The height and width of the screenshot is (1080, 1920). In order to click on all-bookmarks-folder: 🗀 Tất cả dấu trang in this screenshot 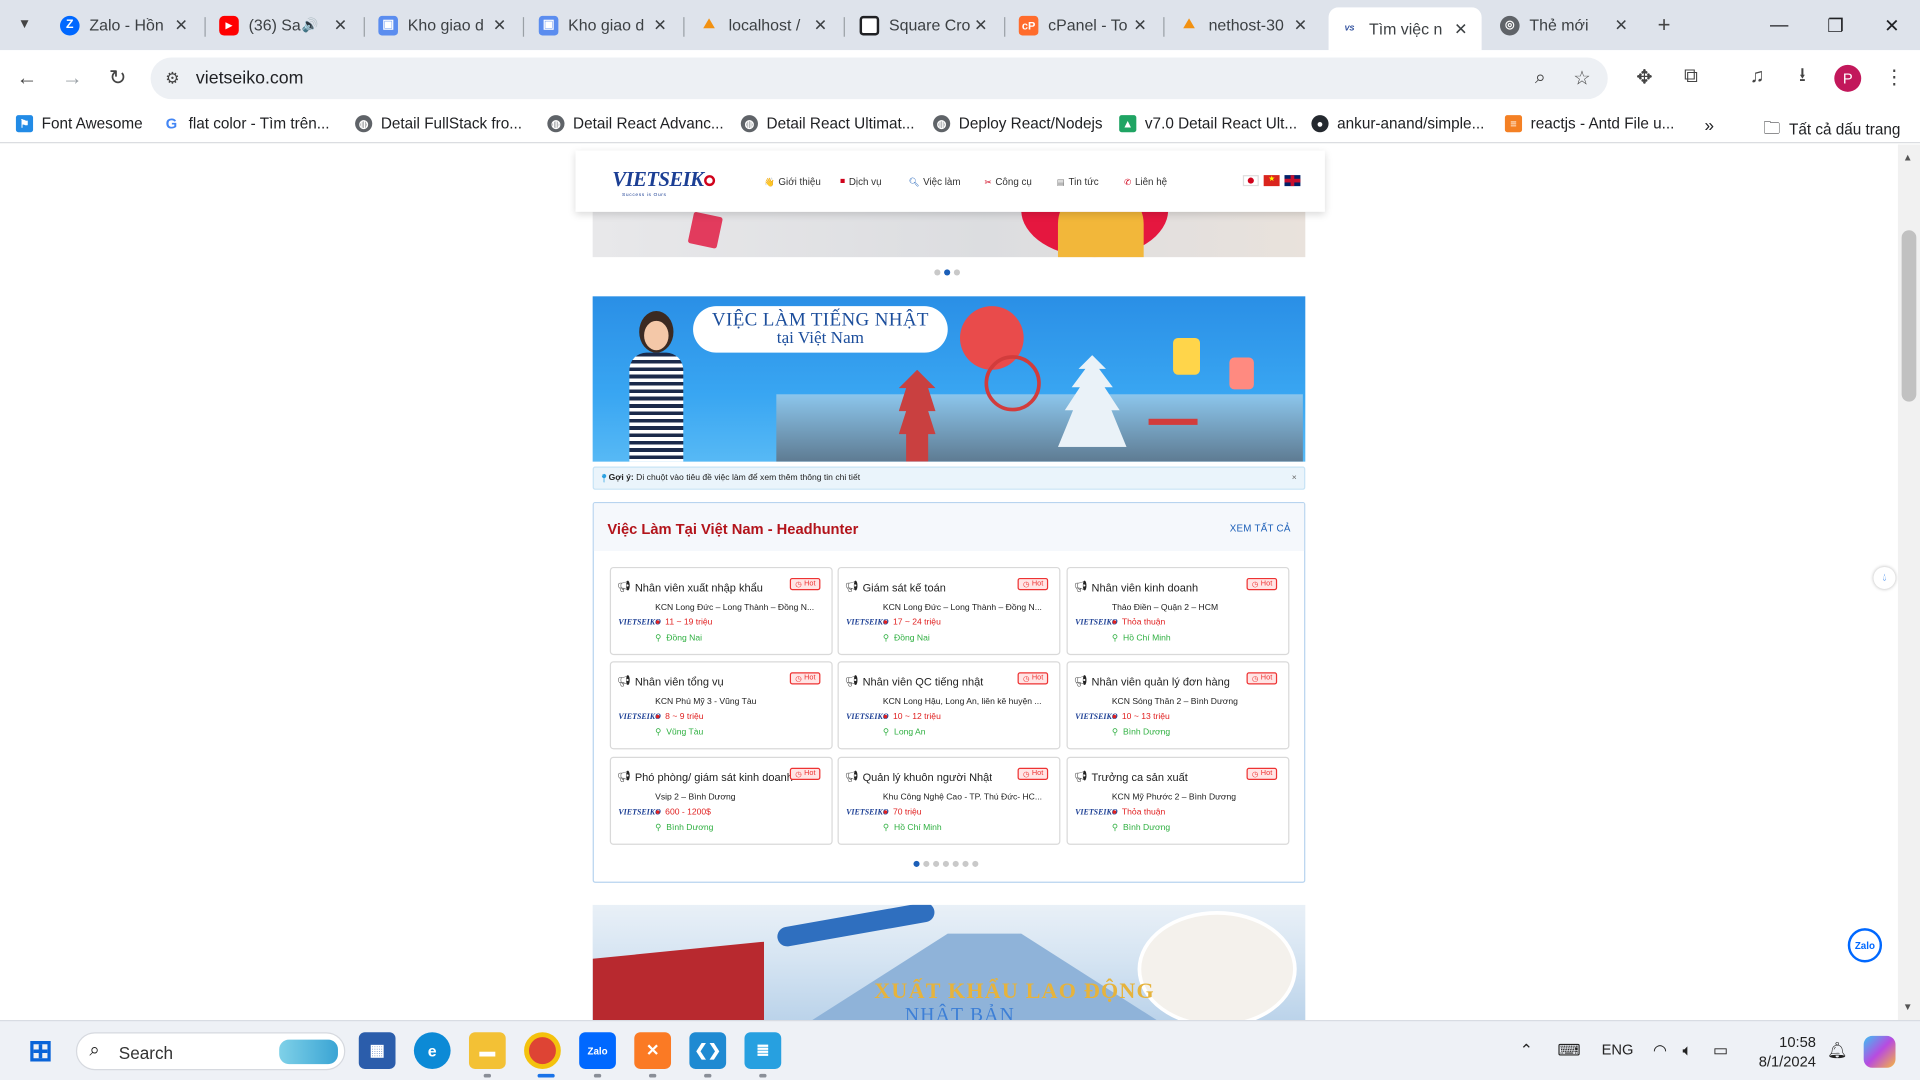, I will do `click(1831, 129)`.